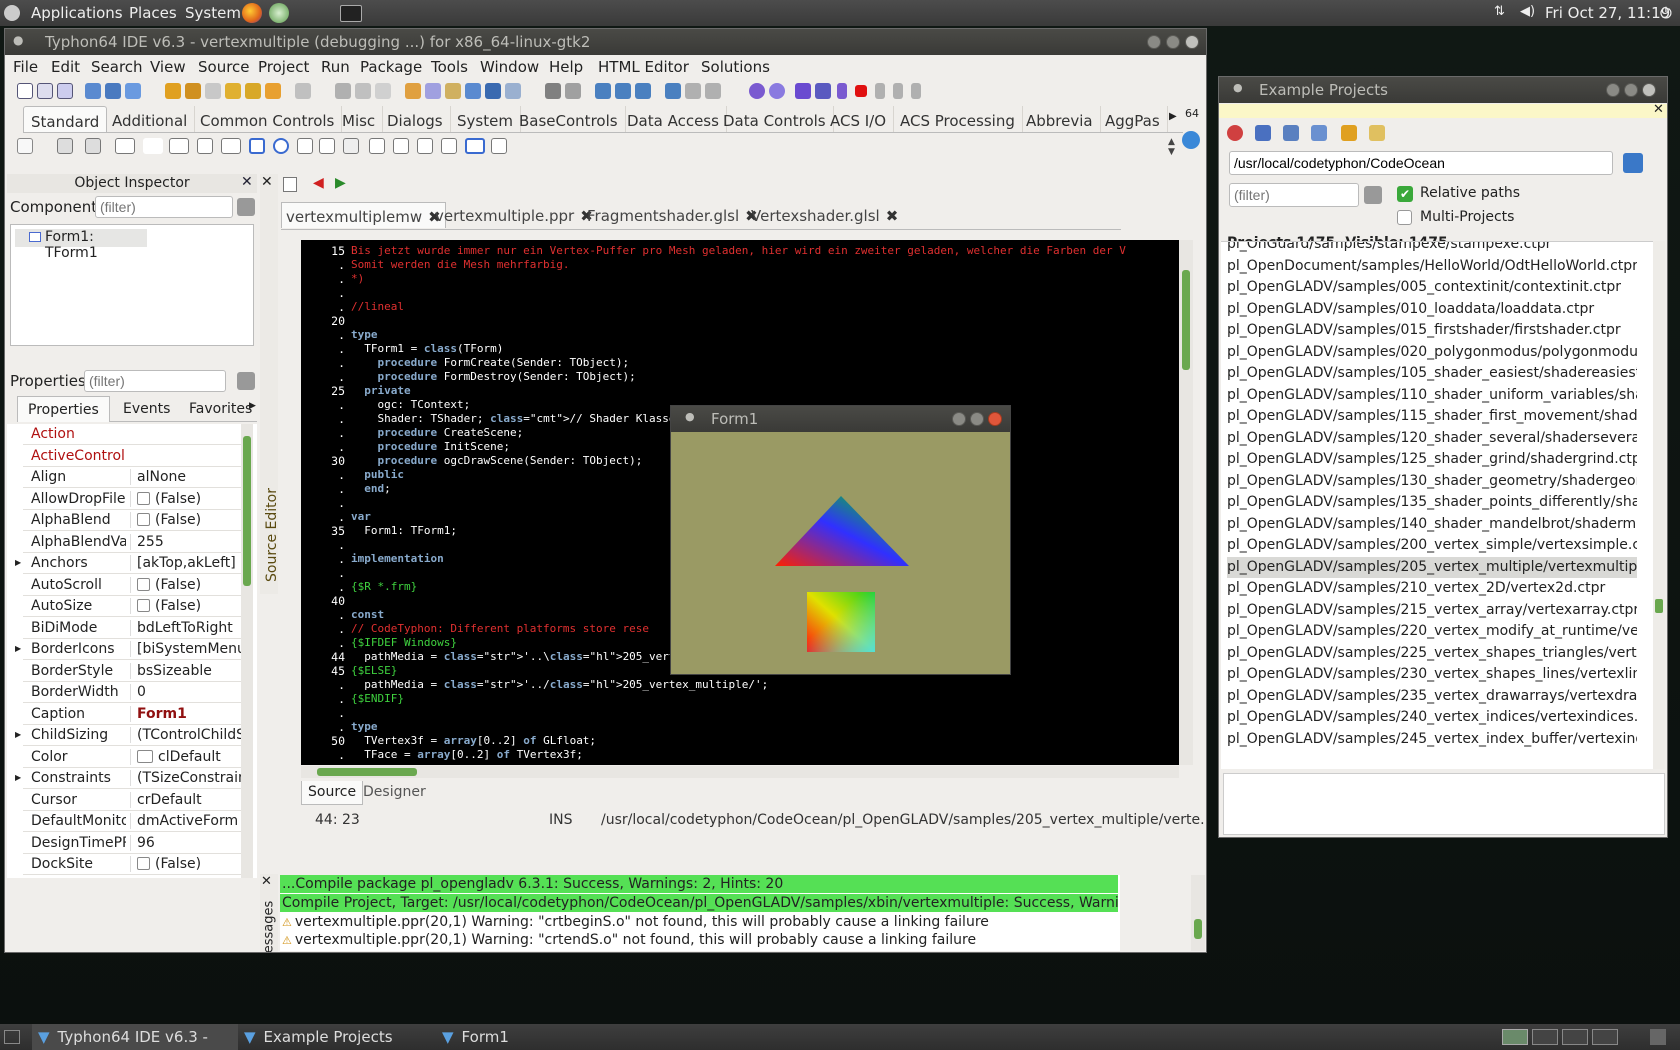 The height and width of the screenshot is (1050, 1680). I want to click on tab-designer: Designer, so click(394, 792).